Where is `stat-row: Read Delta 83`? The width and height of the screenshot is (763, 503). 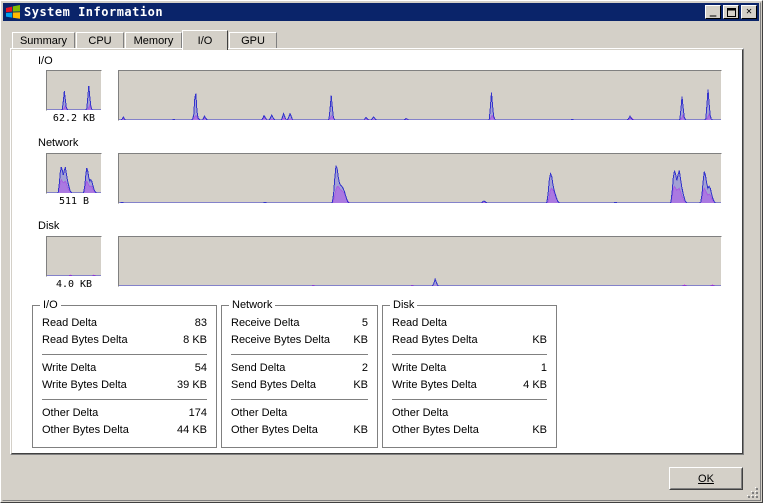
stat-row: Read Delta 83 is located at coordinates (124, 323).